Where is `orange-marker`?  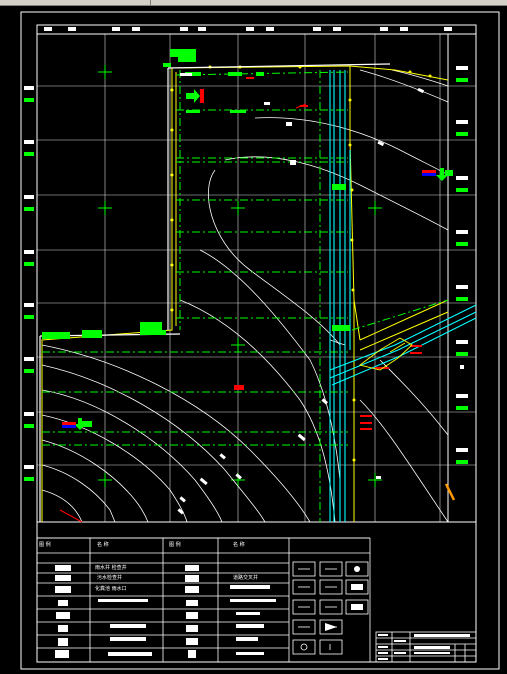 orange-marker is located at coordinates (450, 492).